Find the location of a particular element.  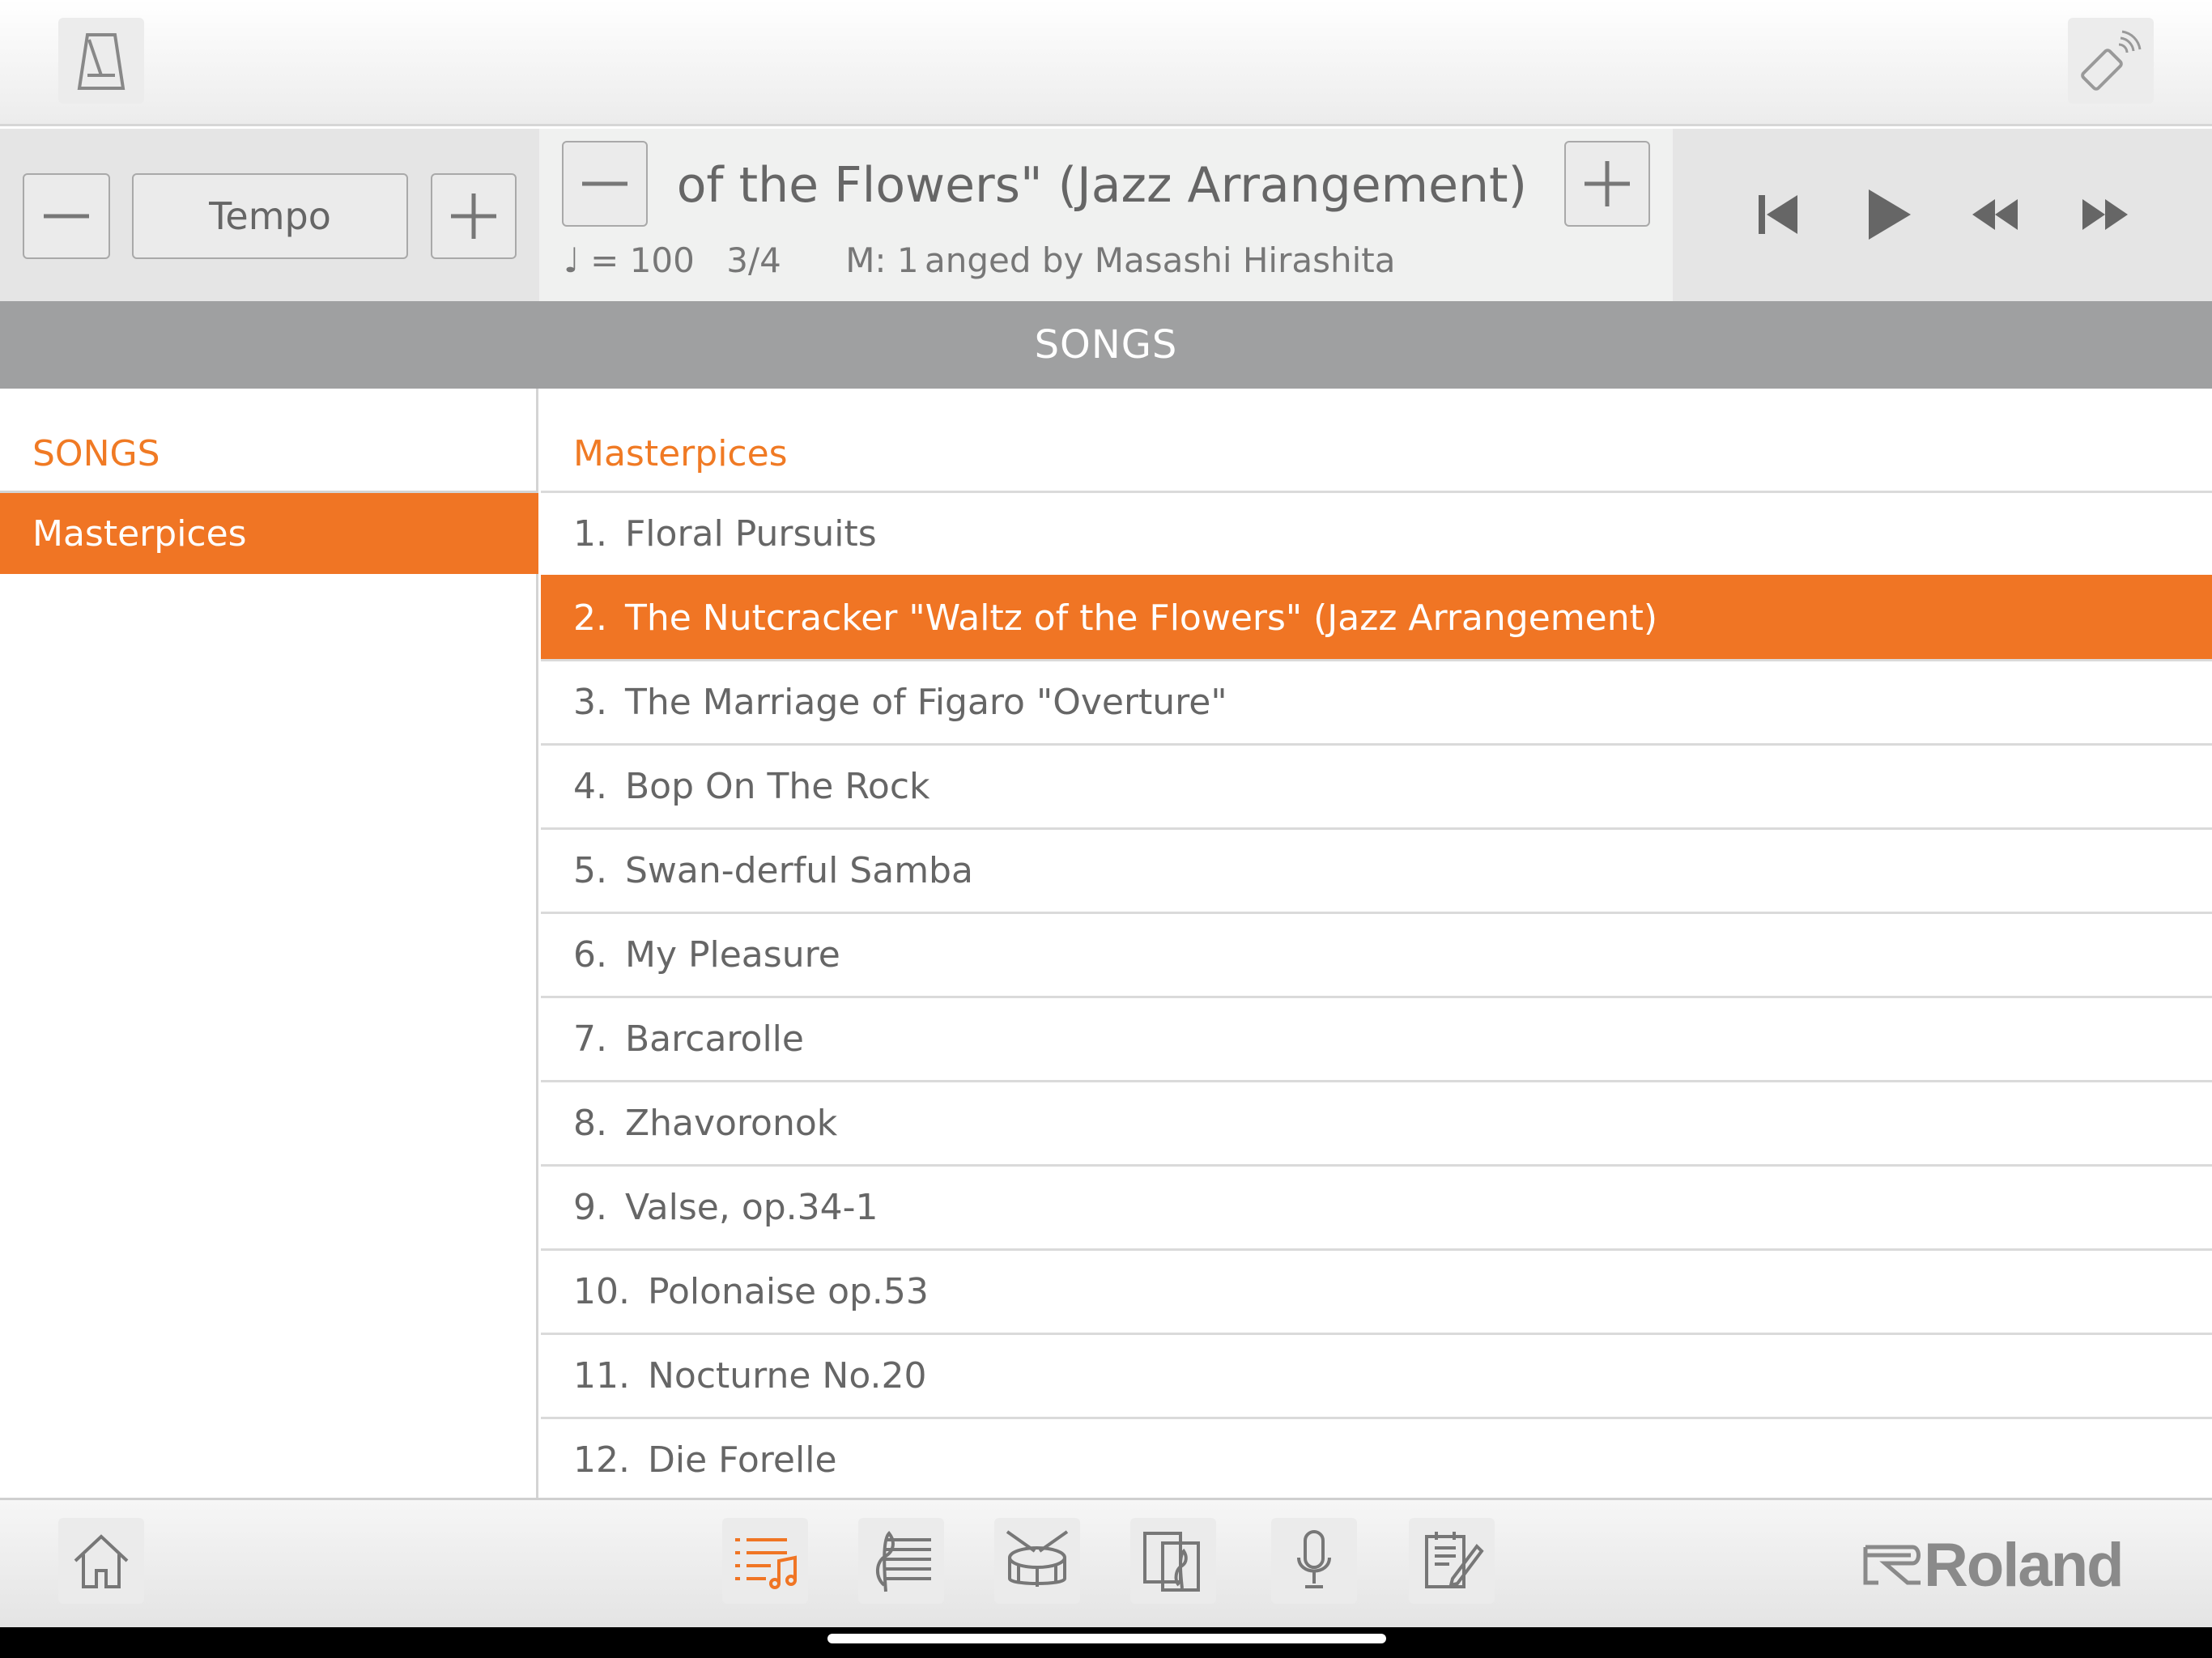

song-title-text: The Marriage of Figaro "Overture" is located at coordinates (926, 702).